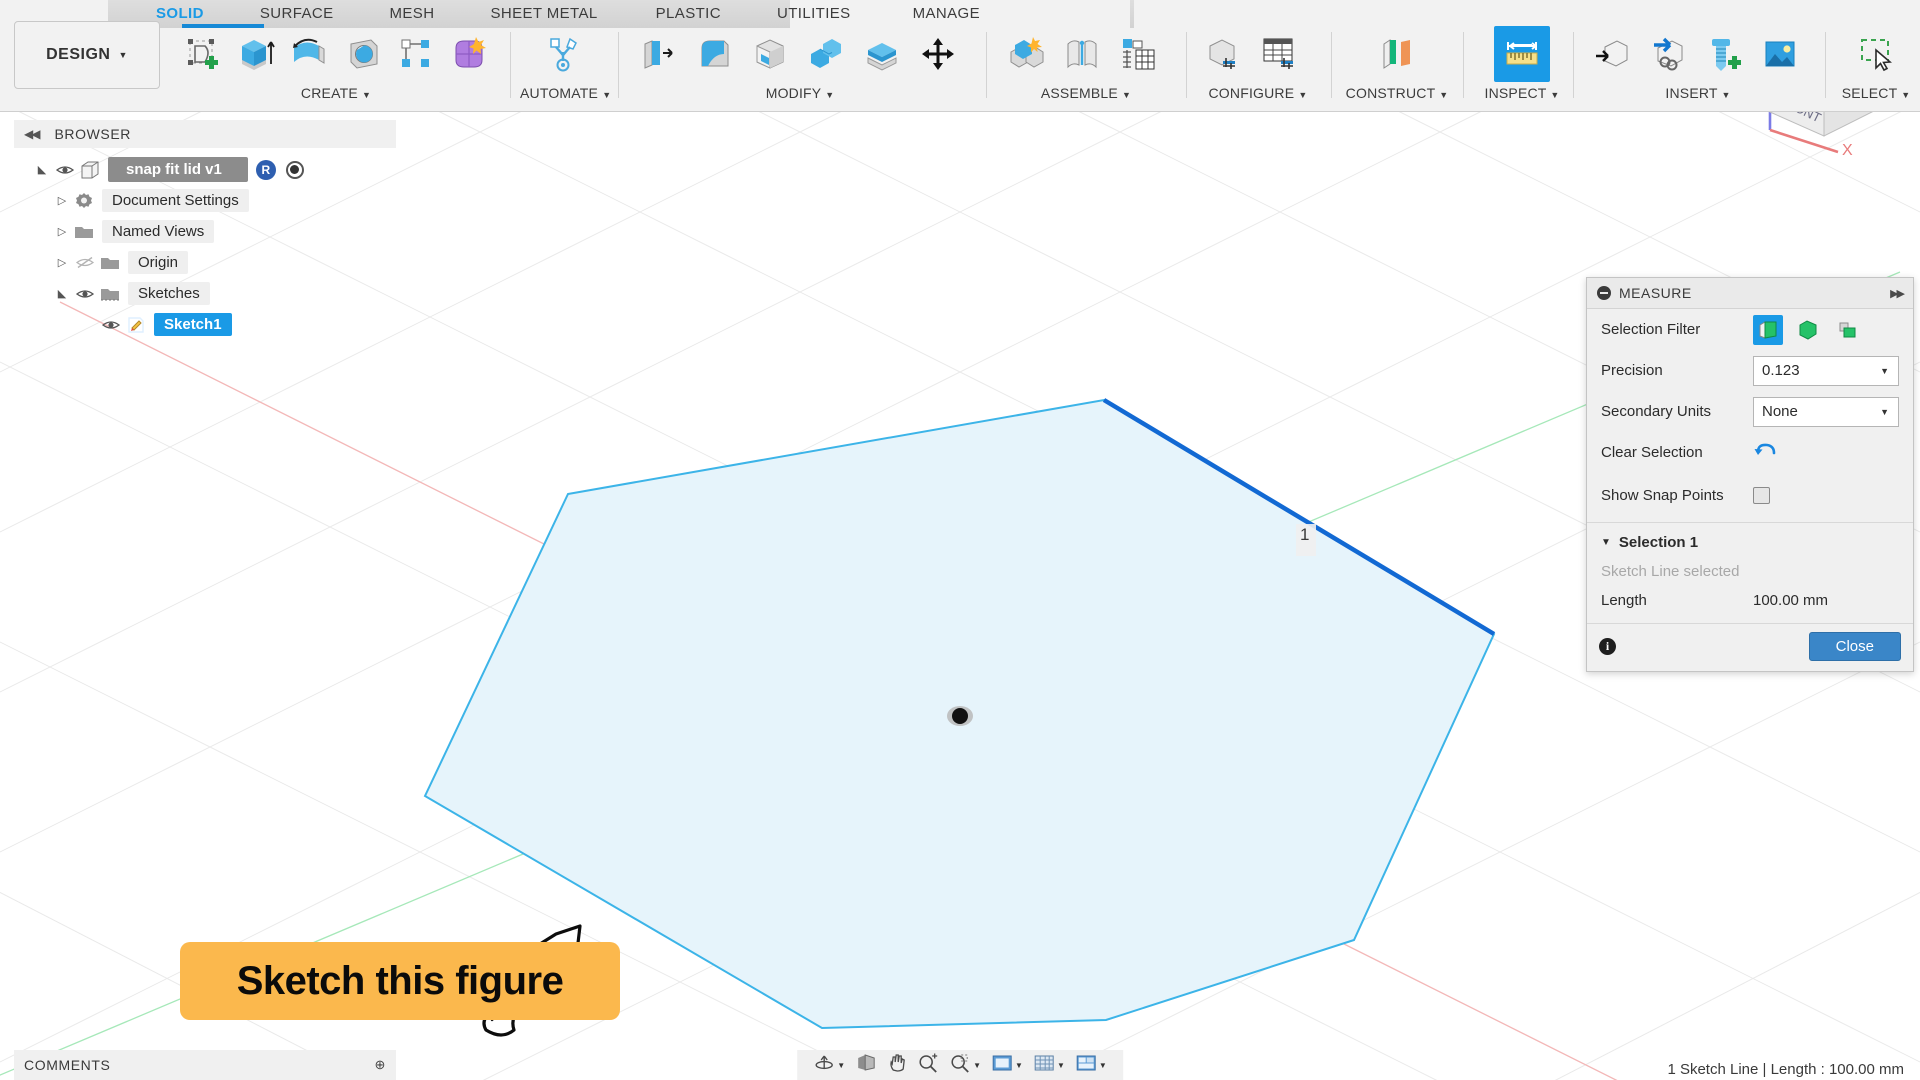  What do you see at coordinates (1082, 54) in the screenshot?
I see `joint-icon` at bounding box center [1082, 54].